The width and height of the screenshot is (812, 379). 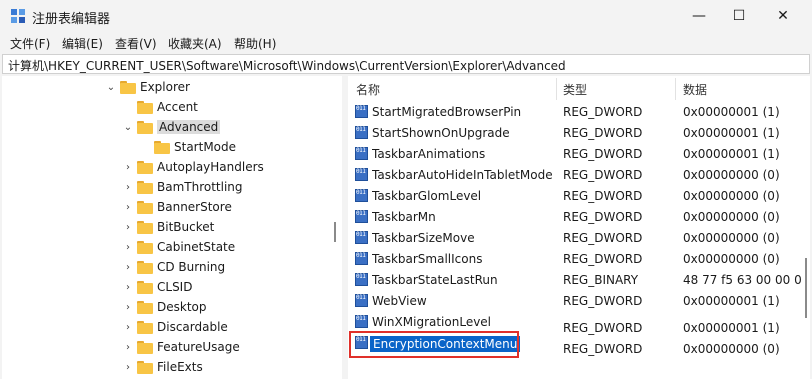 I want to click on tree-item-advanced: ⌄ Advanced, so click(x=171, y=127).